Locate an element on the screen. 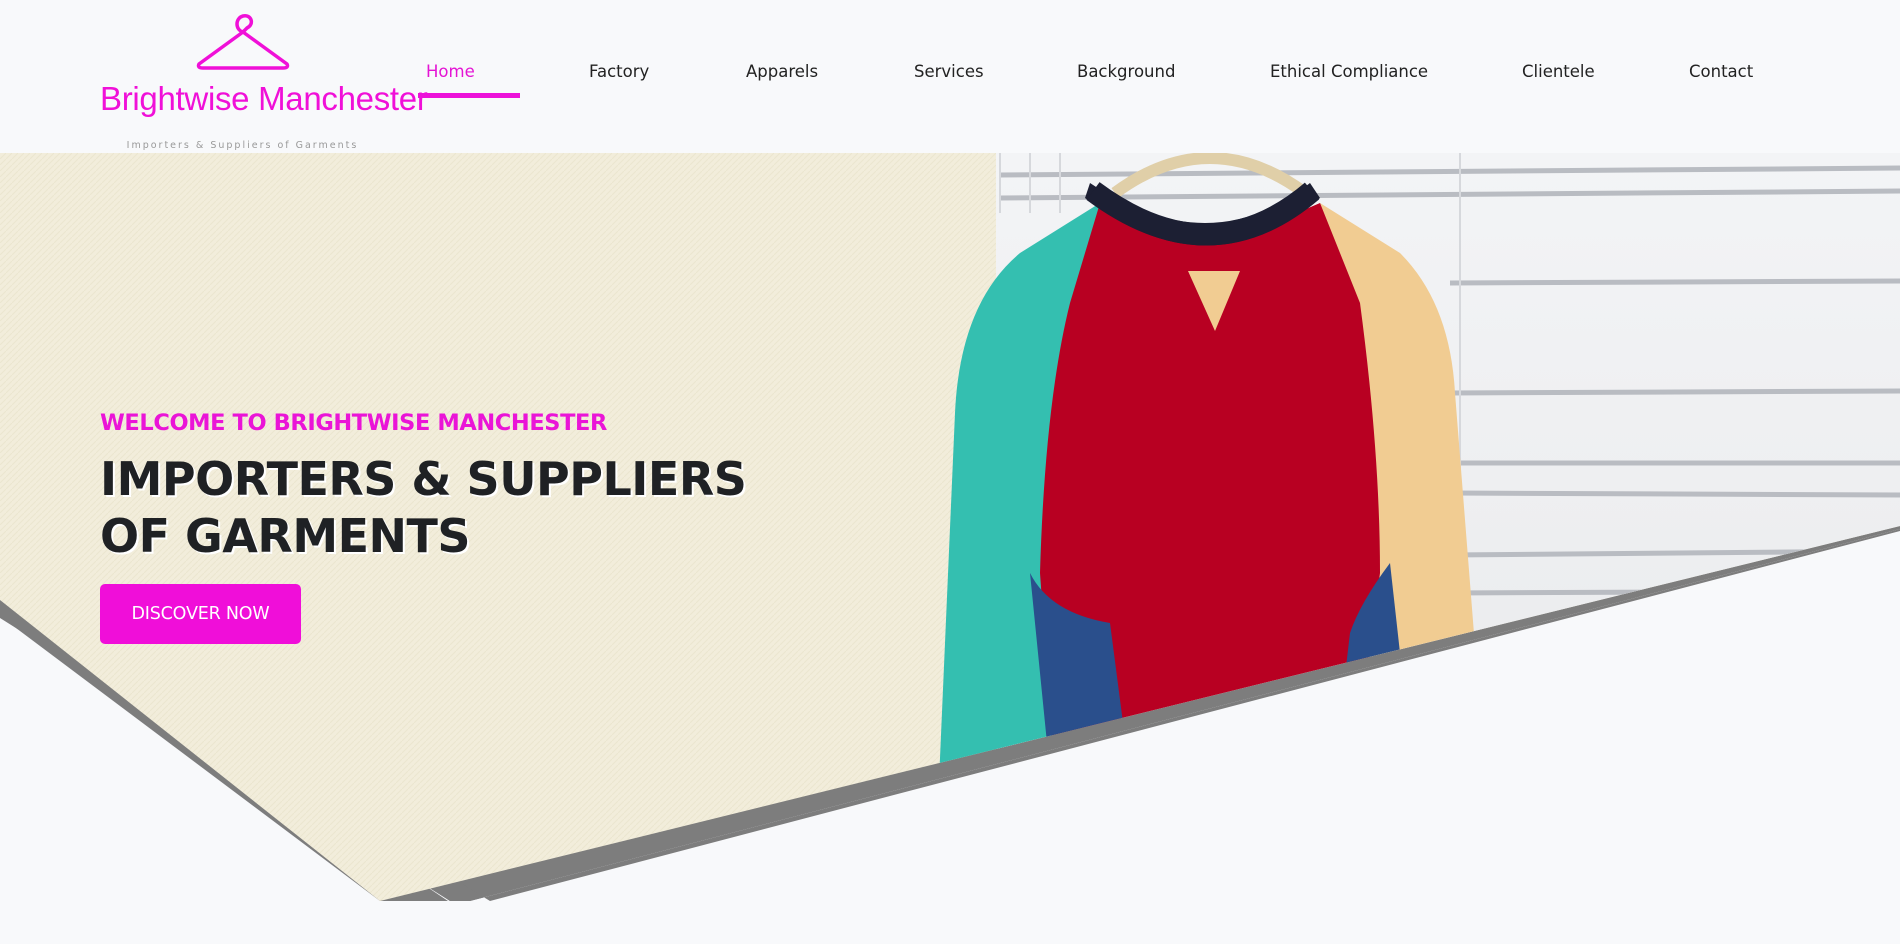 The height and width of the screenshot is (944, 1900). nav-item-services: Services is located at coordinates (949, 71).